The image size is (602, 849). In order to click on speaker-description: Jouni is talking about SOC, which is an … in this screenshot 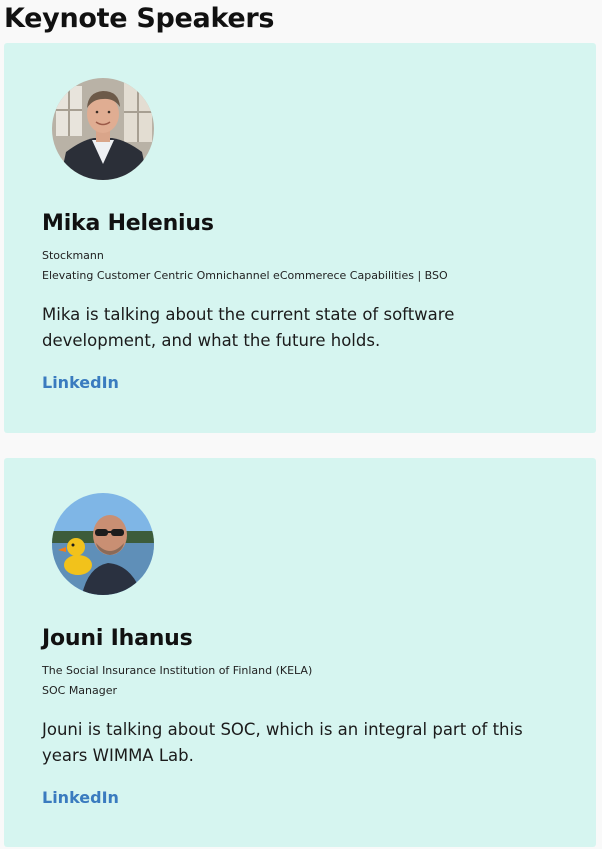, I will do `click(282, 742)`.